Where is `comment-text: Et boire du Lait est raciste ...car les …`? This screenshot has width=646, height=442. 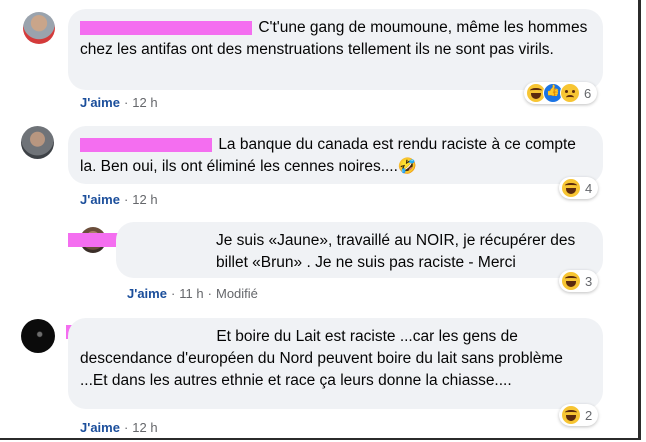
comment-text: Et boire du Lait est raciste ...car les … is located at coordinates (321, 358).